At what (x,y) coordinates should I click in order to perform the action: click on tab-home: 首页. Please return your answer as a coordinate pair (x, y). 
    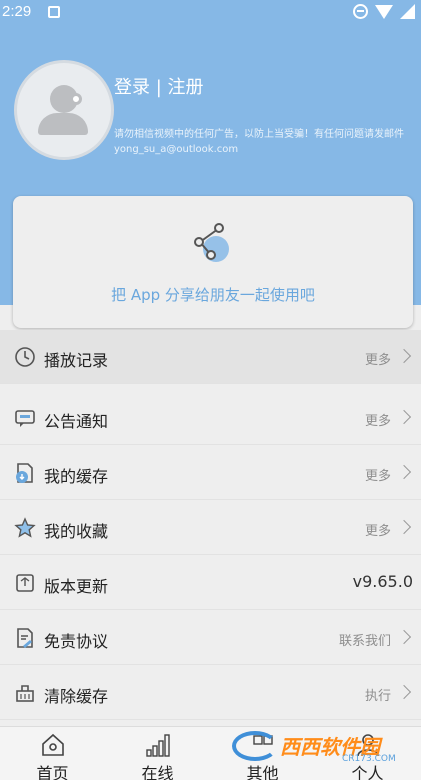
    Looking at the image, I should click on (52, 753).